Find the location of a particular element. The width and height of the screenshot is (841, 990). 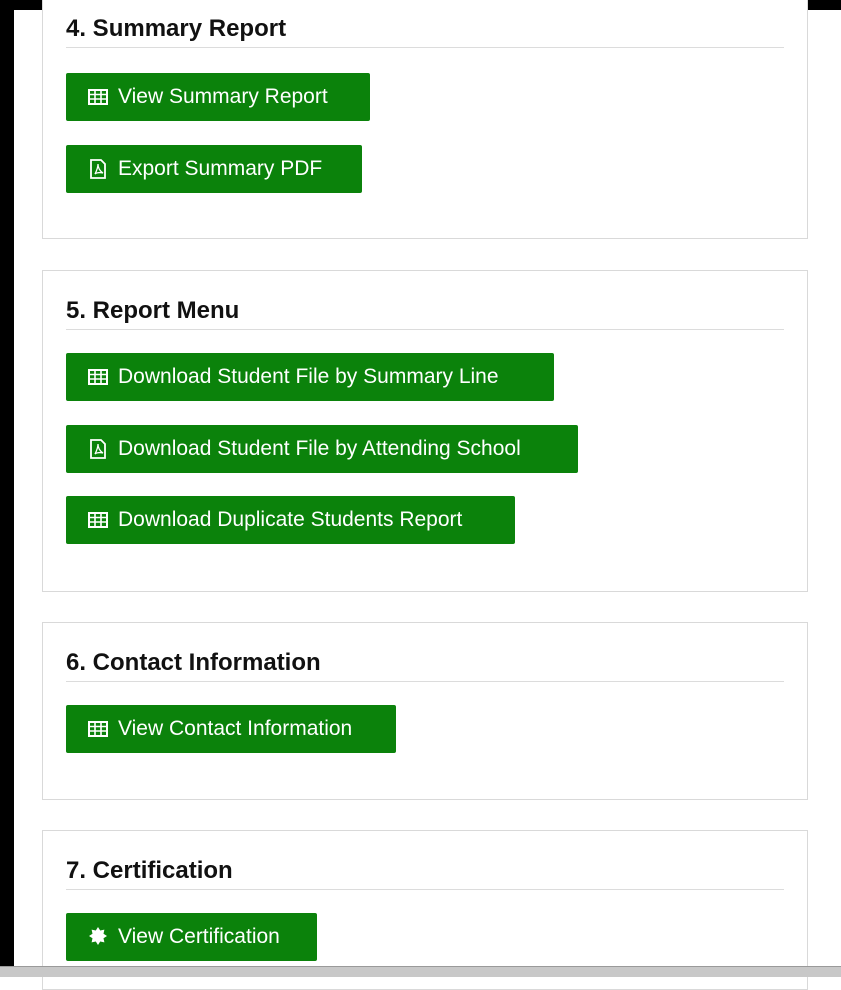

button-label: View Summary Report is located at coordinates (223, 96).